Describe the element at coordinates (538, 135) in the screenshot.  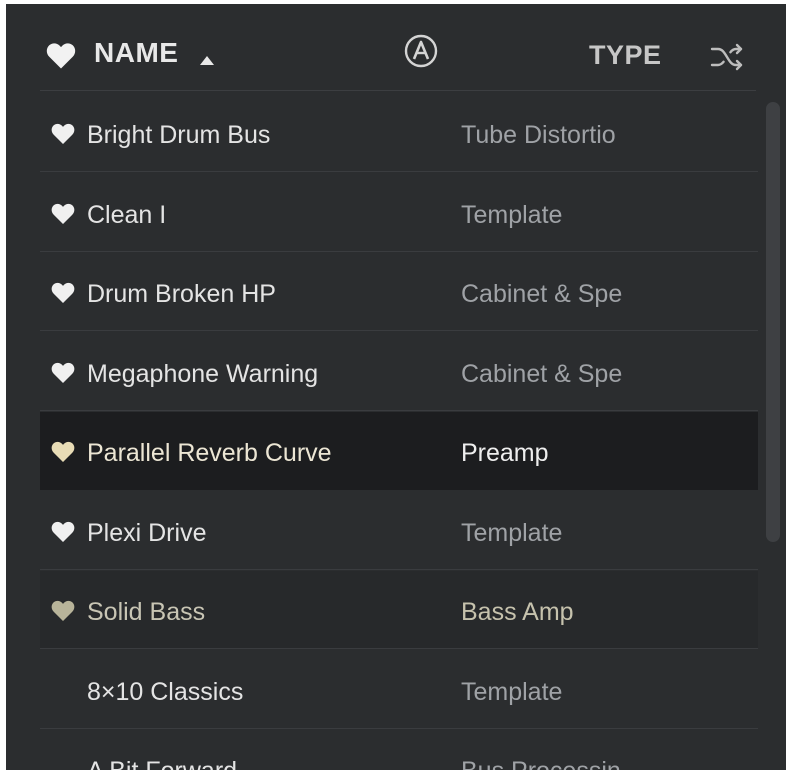
I see `preset-type: Tube Distortio` at that location.